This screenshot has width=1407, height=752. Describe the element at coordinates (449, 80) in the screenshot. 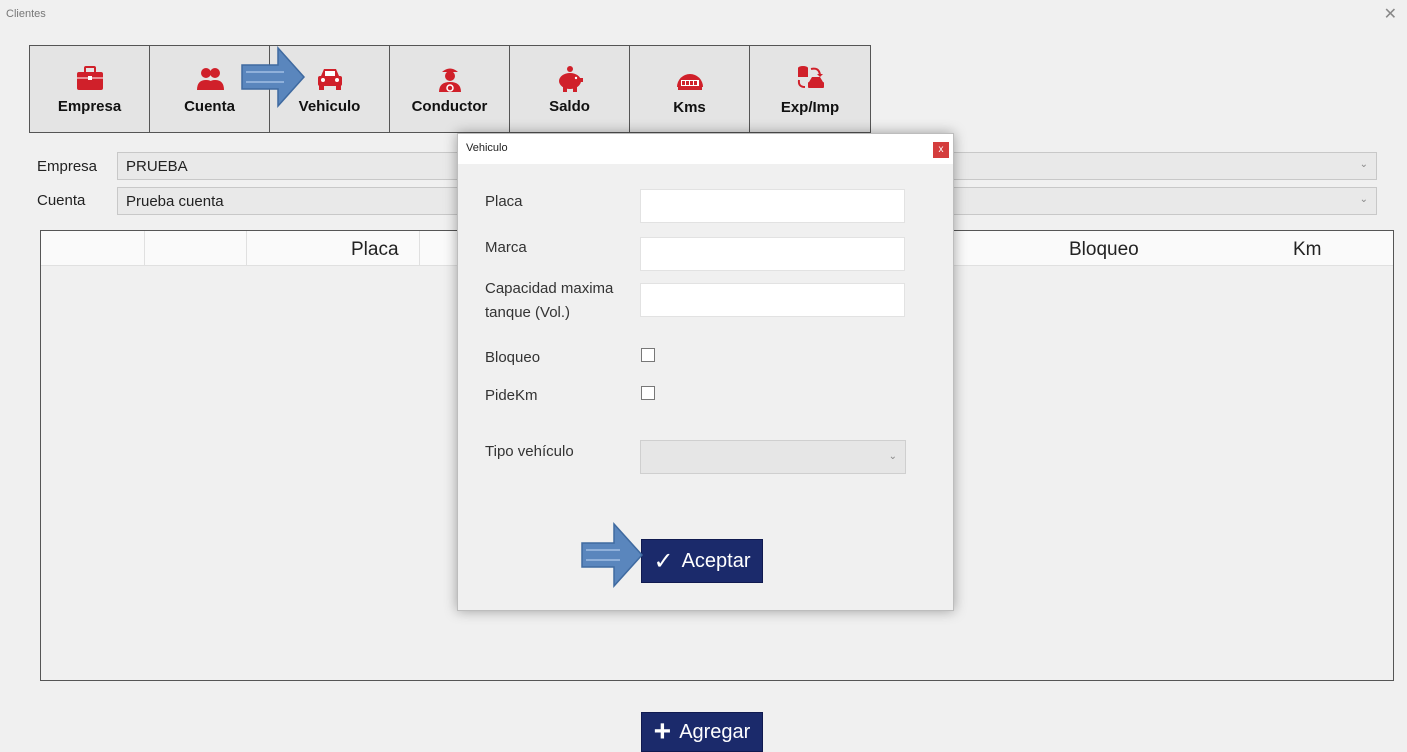

I see `driver-icon` at that location.